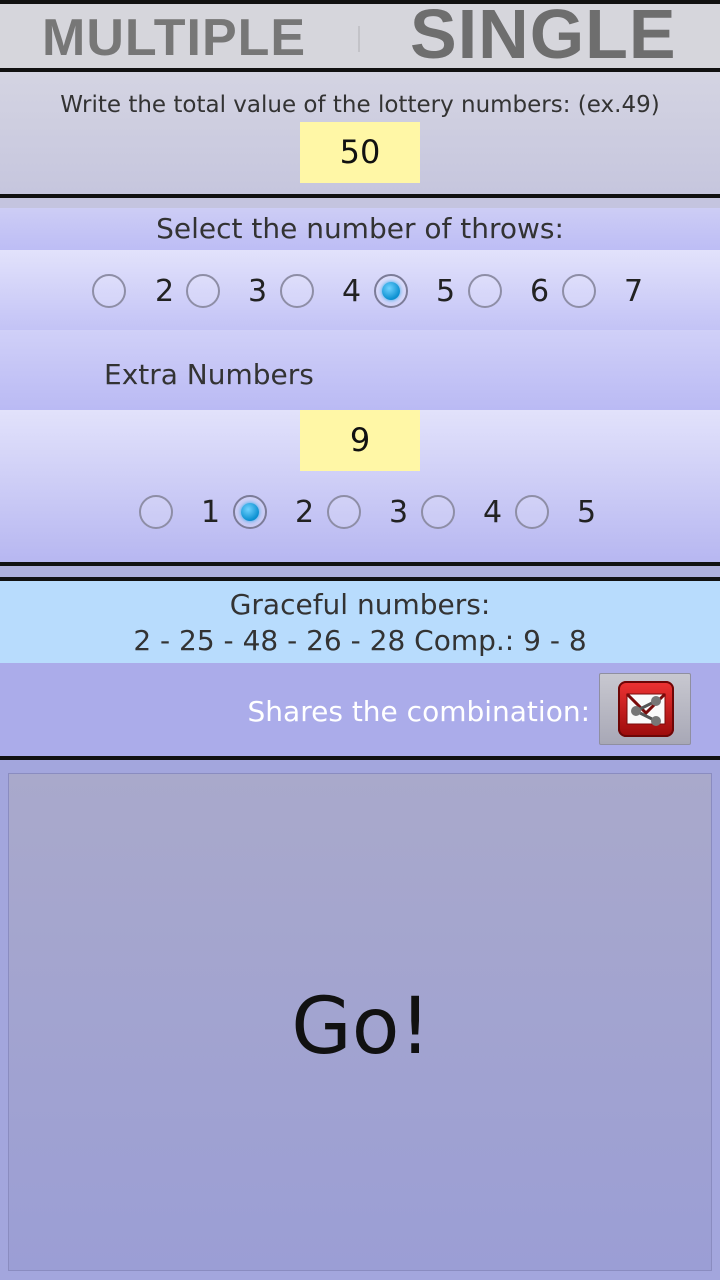 This screenshot has height=1280, width=720. I want to click on tab-bar: MULTIPLE SINGLE, so click(360, 36).